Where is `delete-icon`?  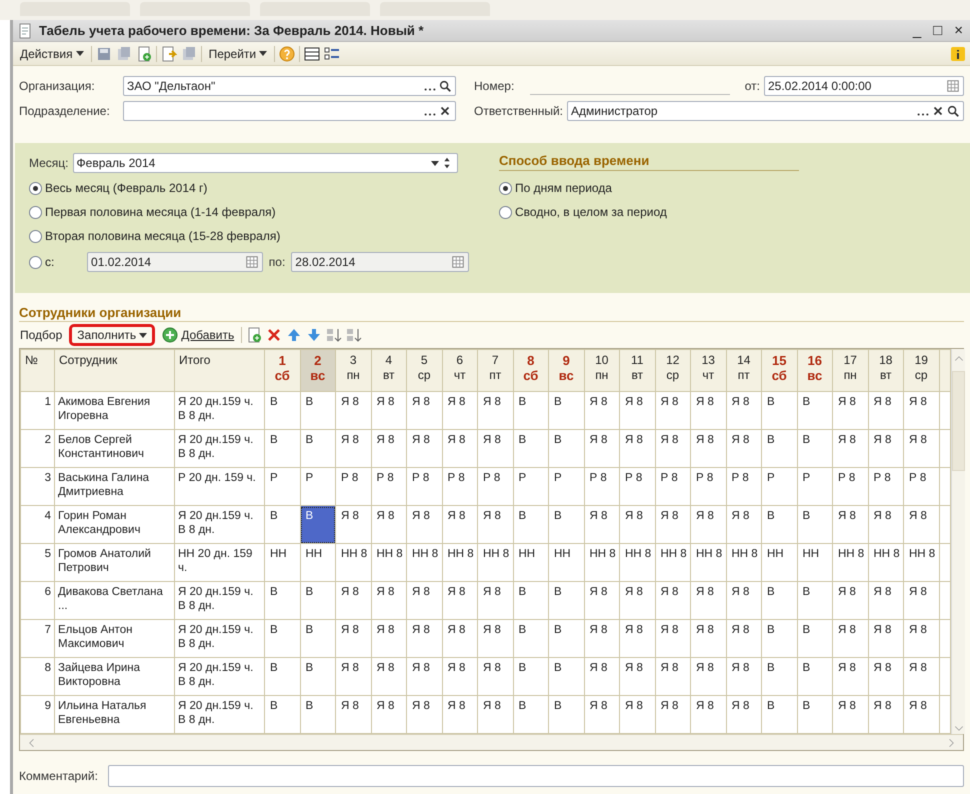 delete-icon is located at coordinates (274, 335).